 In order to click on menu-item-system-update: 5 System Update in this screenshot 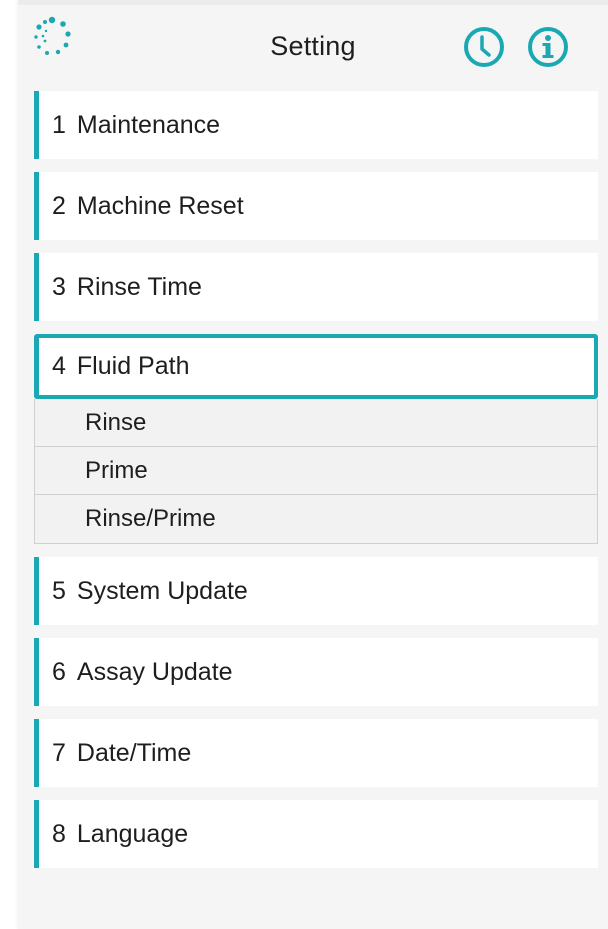, I will do `click(316, 591)`.